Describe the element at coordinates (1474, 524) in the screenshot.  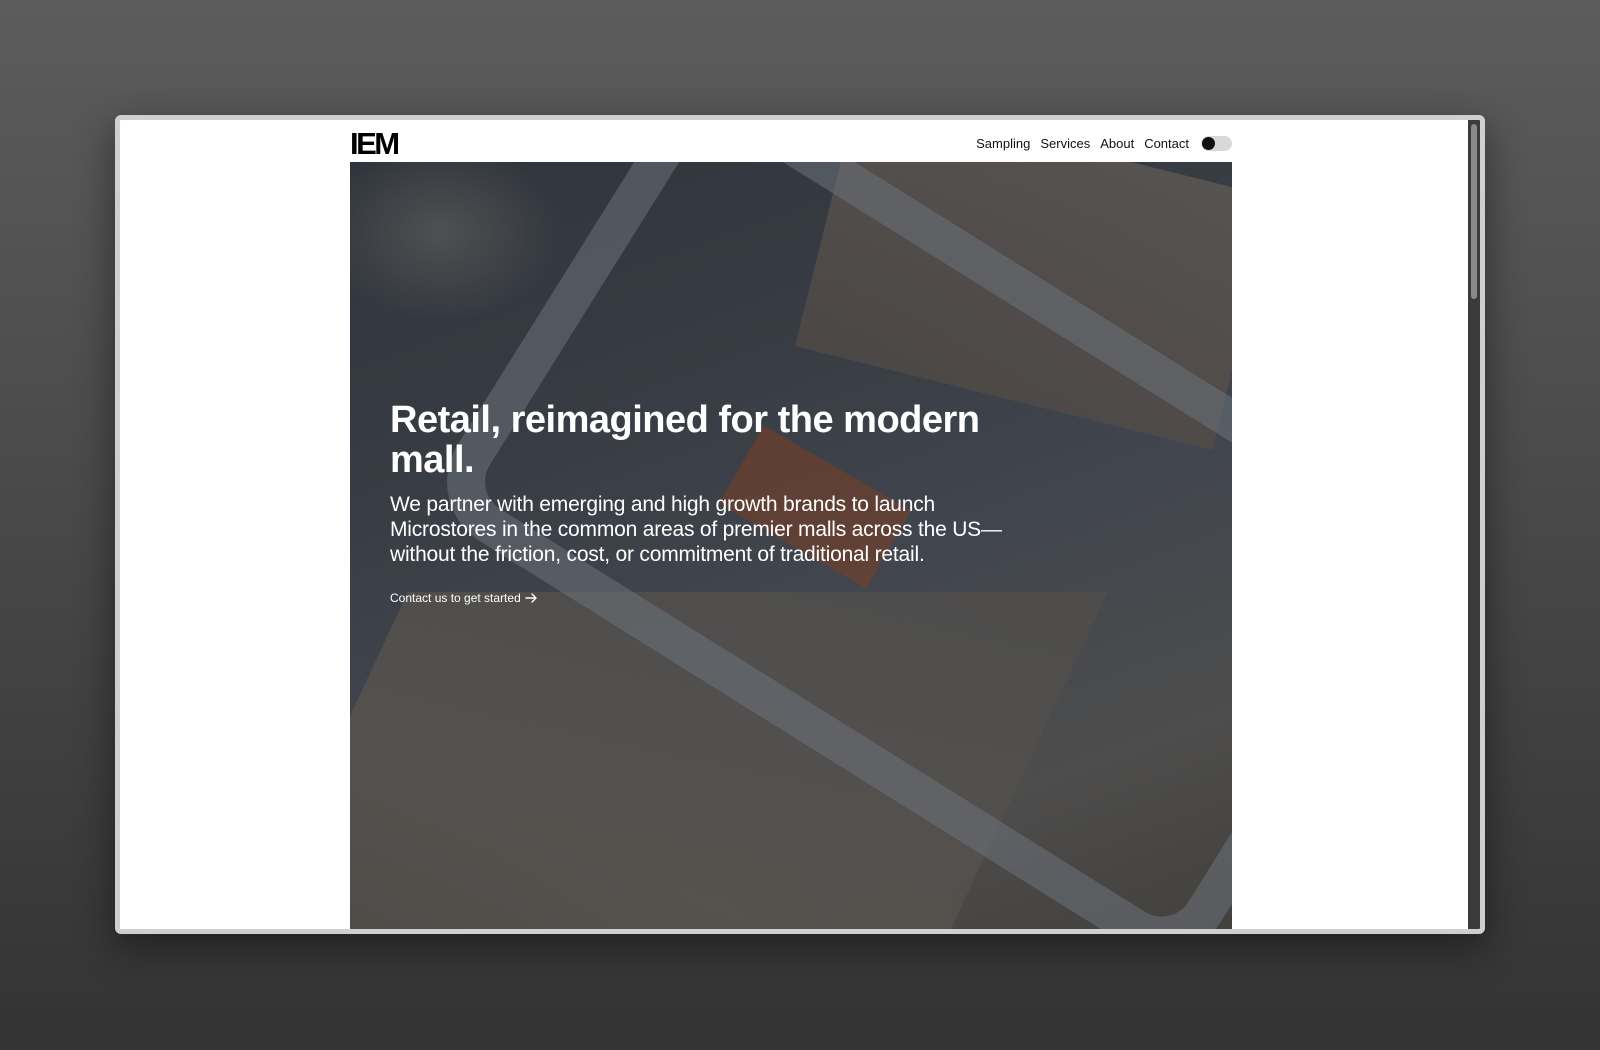
I see `scrollbar` at that location.